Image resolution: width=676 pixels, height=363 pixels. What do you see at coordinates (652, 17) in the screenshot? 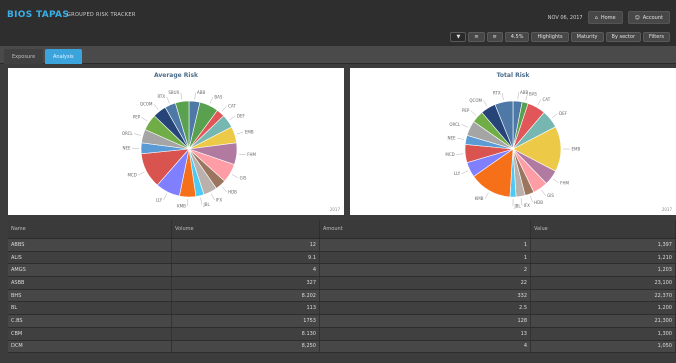
I see `account-button-label: Account` at bounding box center [652, 17].